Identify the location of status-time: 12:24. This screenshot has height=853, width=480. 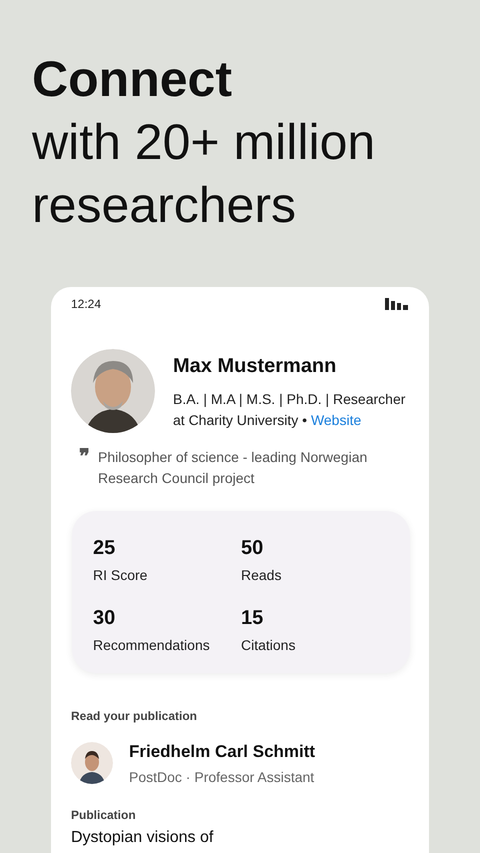
(86, 304).